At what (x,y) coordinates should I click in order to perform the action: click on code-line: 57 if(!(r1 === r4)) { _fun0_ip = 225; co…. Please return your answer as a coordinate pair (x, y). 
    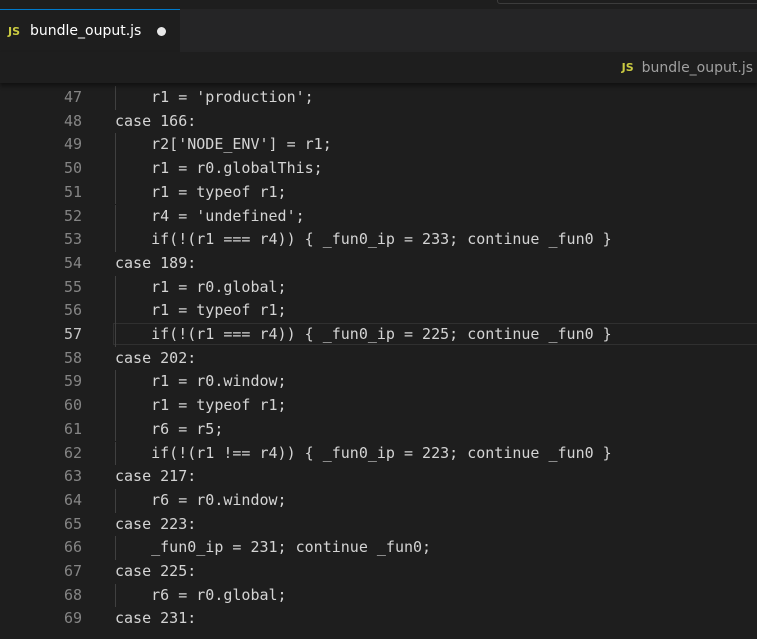
    Looking at the image, I should click on (378, 335).